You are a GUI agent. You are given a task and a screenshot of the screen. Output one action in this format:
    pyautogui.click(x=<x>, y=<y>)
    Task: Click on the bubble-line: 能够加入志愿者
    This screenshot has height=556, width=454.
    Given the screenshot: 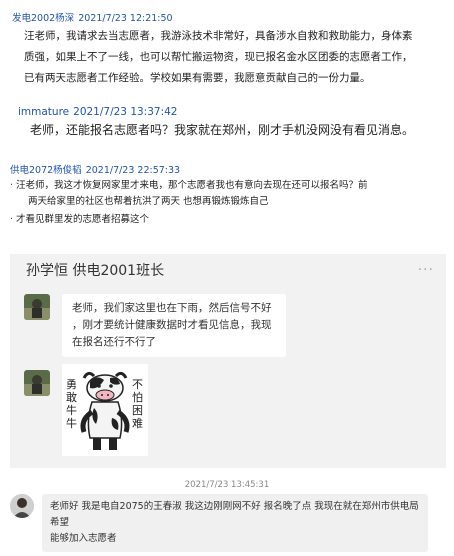 What is the action you would take?
    pyautogui.click(x=83, y=538)
    